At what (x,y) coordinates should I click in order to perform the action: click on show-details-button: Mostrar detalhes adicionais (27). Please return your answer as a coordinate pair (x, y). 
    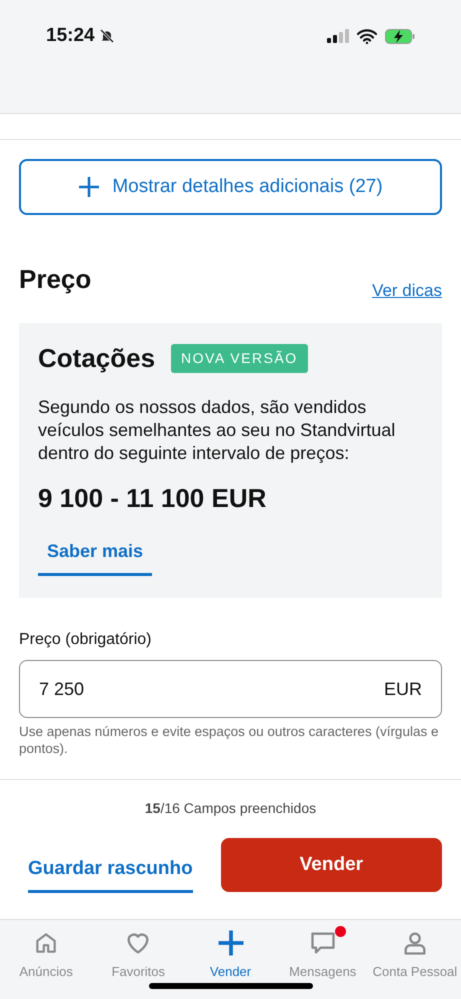
    Looking at the image, I should click on (230, 187).